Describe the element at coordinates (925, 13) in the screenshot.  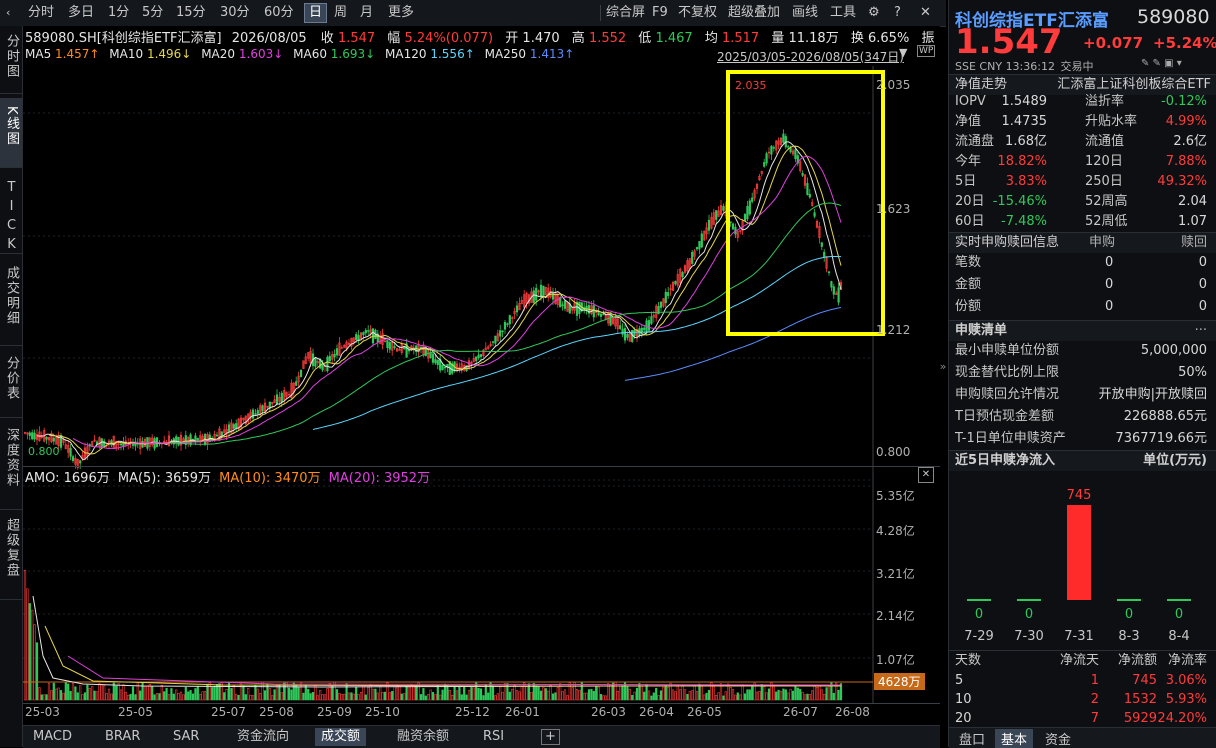
I see `close-icon: ✕` at that location.